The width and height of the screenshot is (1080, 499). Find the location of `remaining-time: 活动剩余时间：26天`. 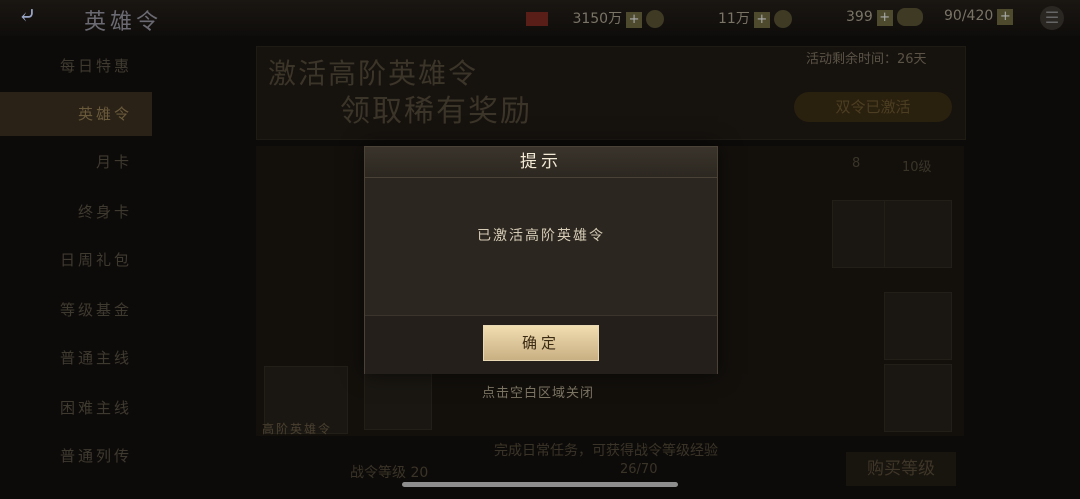

remaining-time: 活动剩余时间：26天 is located at coordinates (866, 59).